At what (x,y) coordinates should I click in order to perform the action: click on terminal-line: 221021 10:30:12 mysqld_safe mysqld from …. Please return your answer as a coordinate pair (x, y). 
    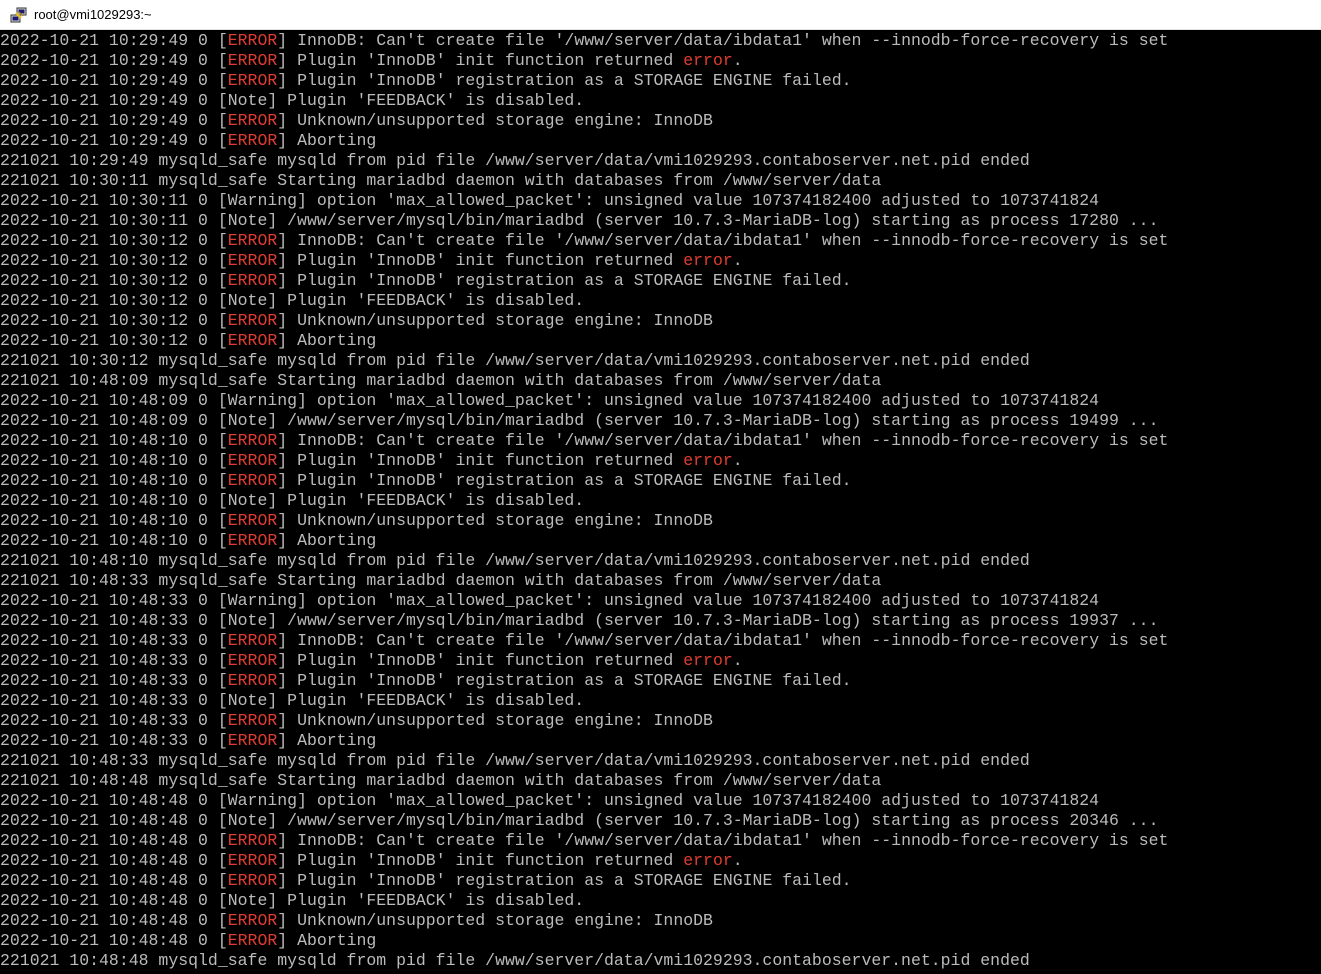
    Looking at the image, I should click on (660, 361).